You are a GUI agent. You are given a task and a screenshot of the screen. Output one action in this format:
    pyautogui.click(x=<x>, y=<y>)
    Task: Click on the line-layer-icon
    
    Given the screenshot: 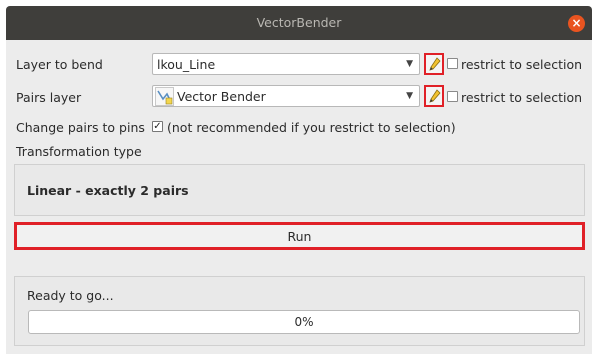 What is the action you would take?
    pyautogui.click(x=164, y=96)
    